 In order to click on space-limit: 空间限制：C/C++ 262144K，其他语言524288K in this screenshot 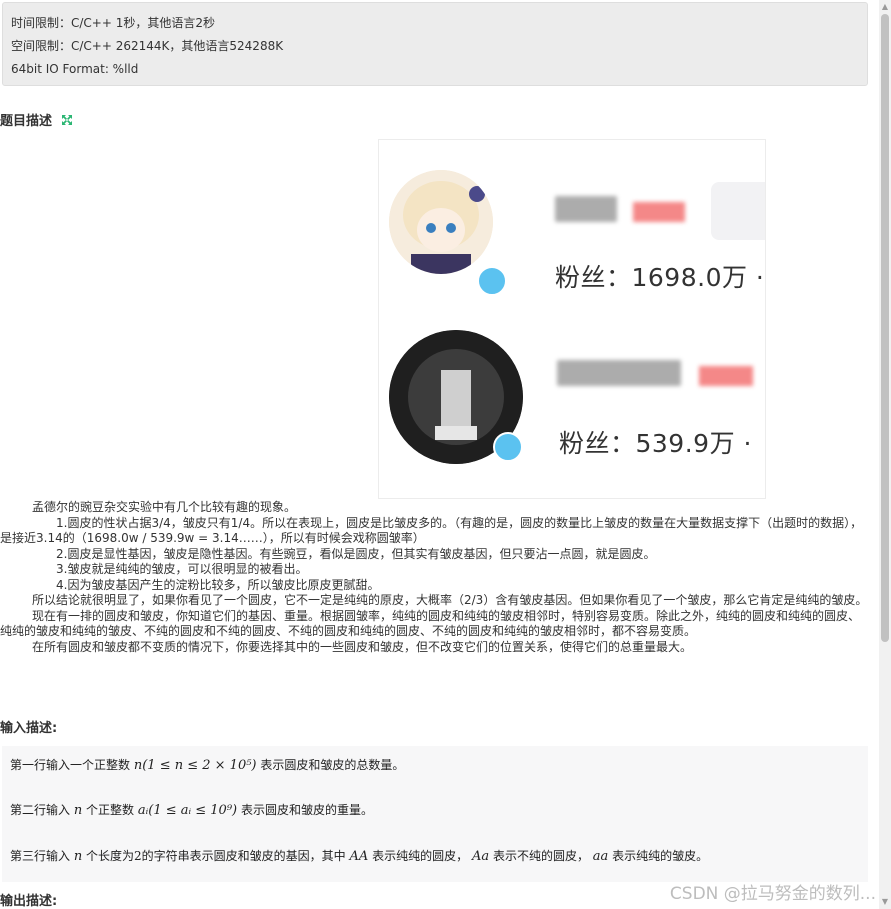, I will do `click(147, 46)`.